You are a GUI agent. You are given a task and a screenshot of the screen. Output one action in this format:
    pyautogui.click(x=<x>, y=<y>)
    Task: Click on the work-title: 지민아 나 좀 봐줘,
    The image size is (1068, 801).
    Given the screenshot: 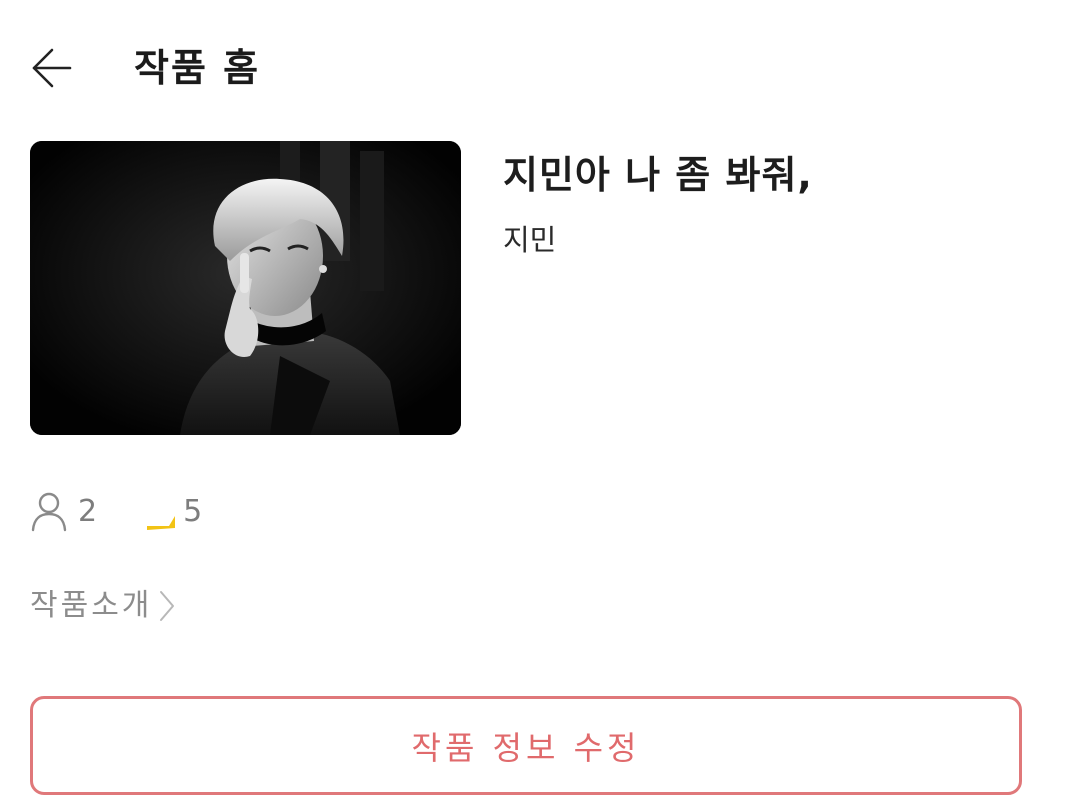 What is the action you would take?
    pyautogui.click(x=658, y=175)
    